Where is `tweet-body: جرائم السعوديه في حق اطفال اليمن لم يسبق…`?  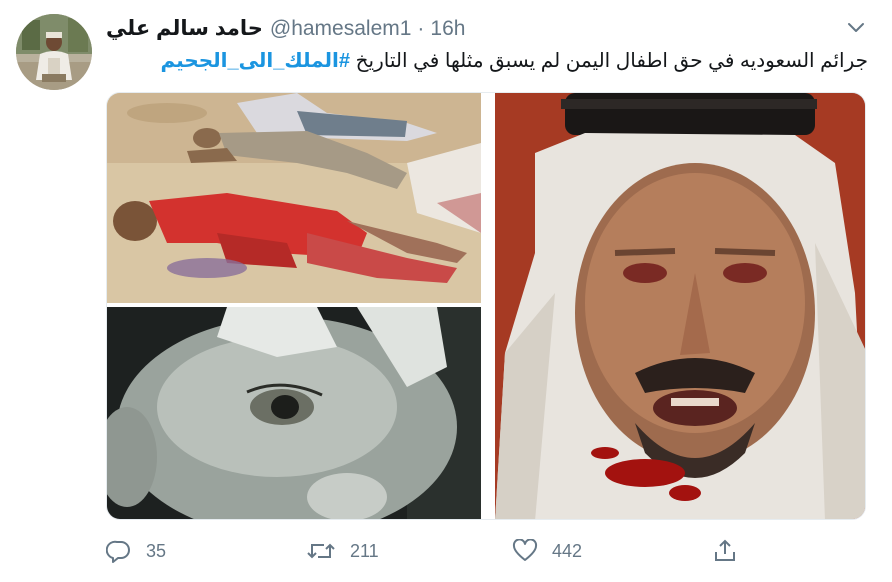
tweet-body: جرائم السعوديه في حق اطفال اليمن لم يسبق… is located at coordinates (609, 61).